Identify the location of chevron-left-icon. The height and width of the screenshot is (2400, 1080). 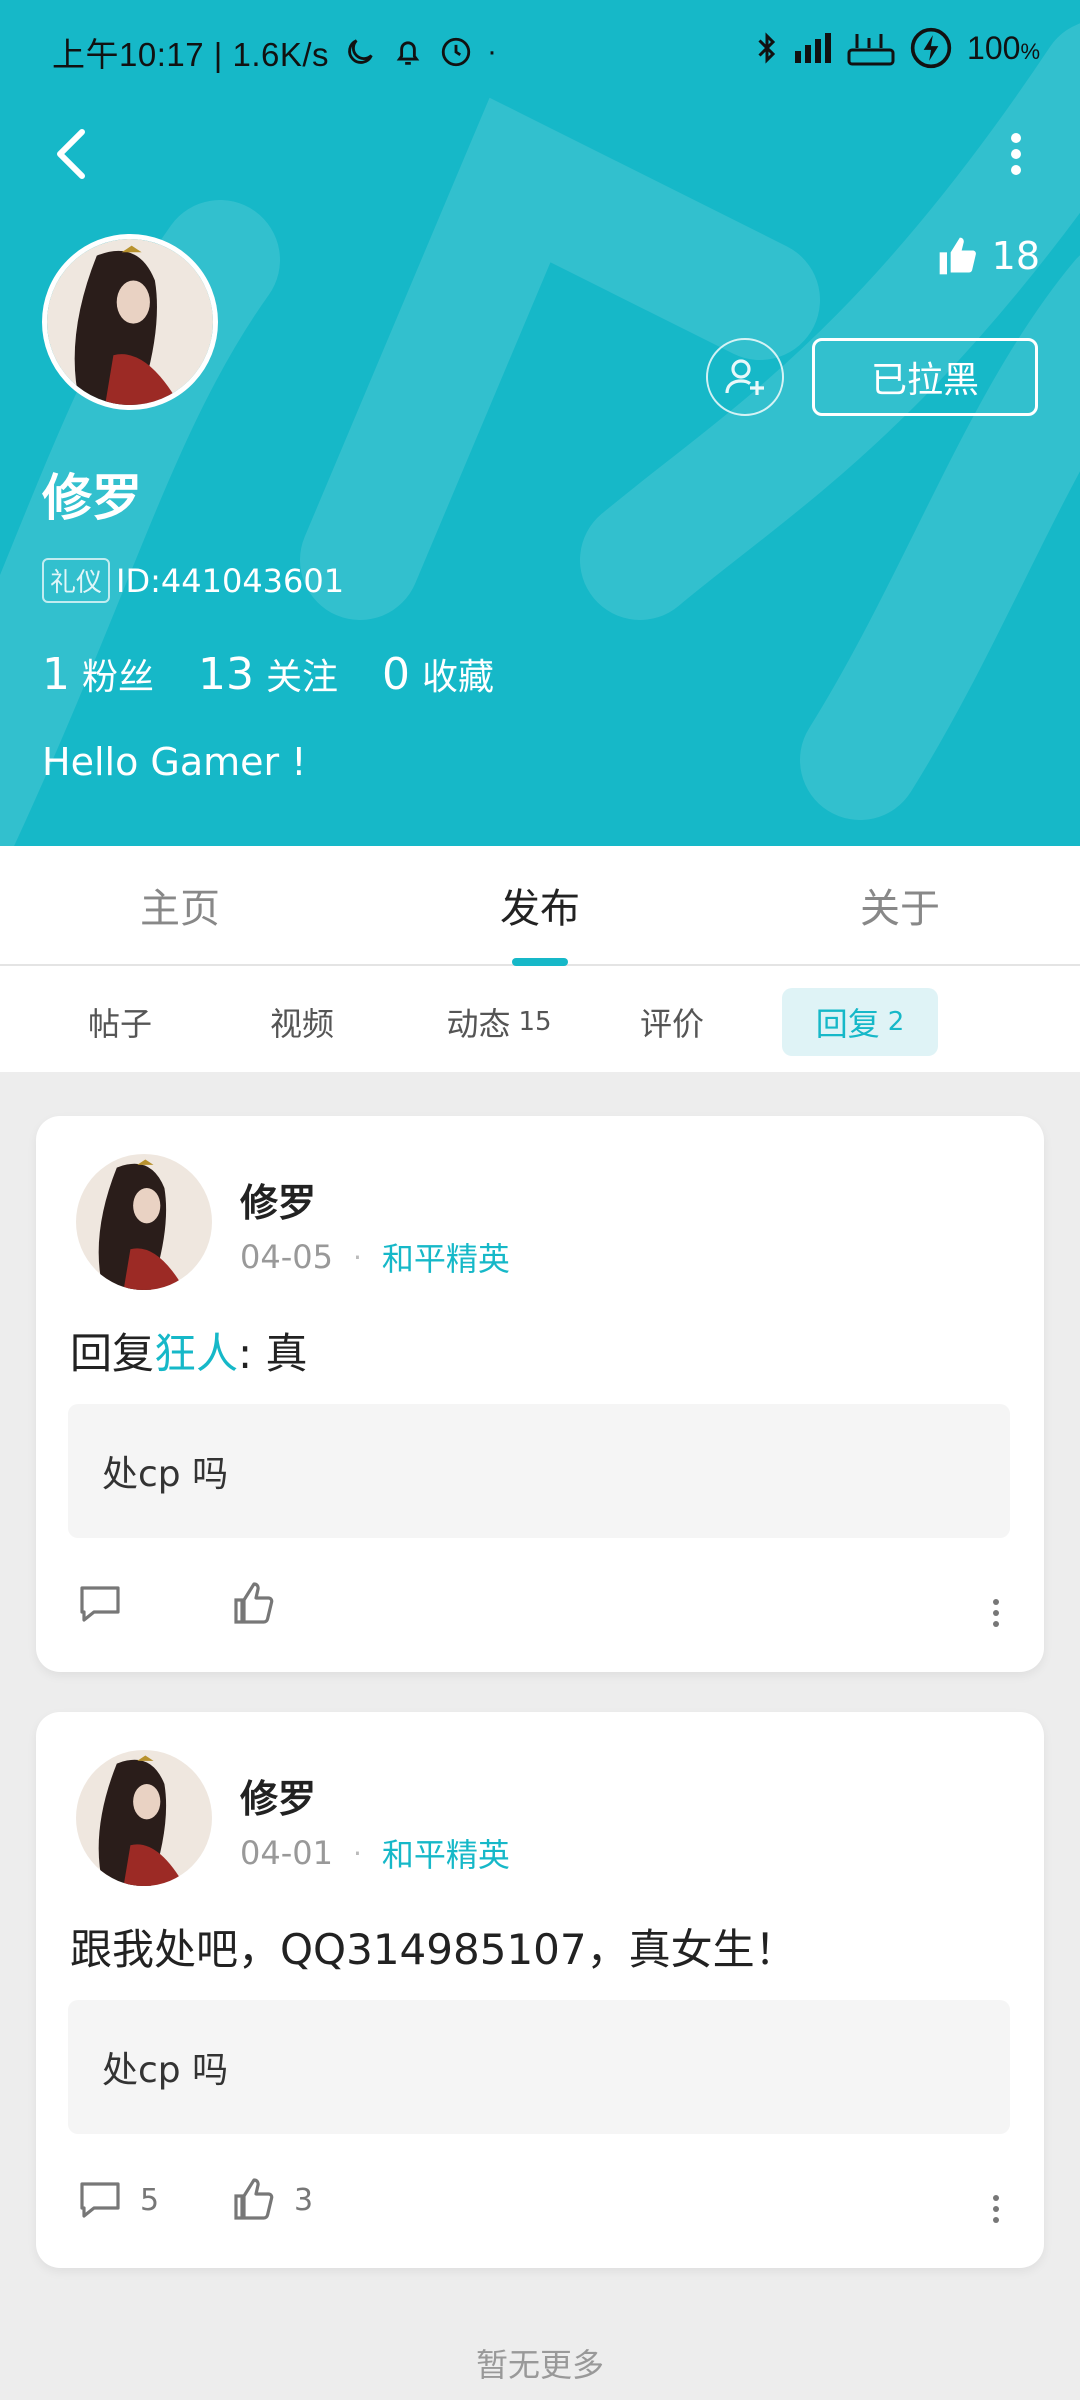
(71, 154).